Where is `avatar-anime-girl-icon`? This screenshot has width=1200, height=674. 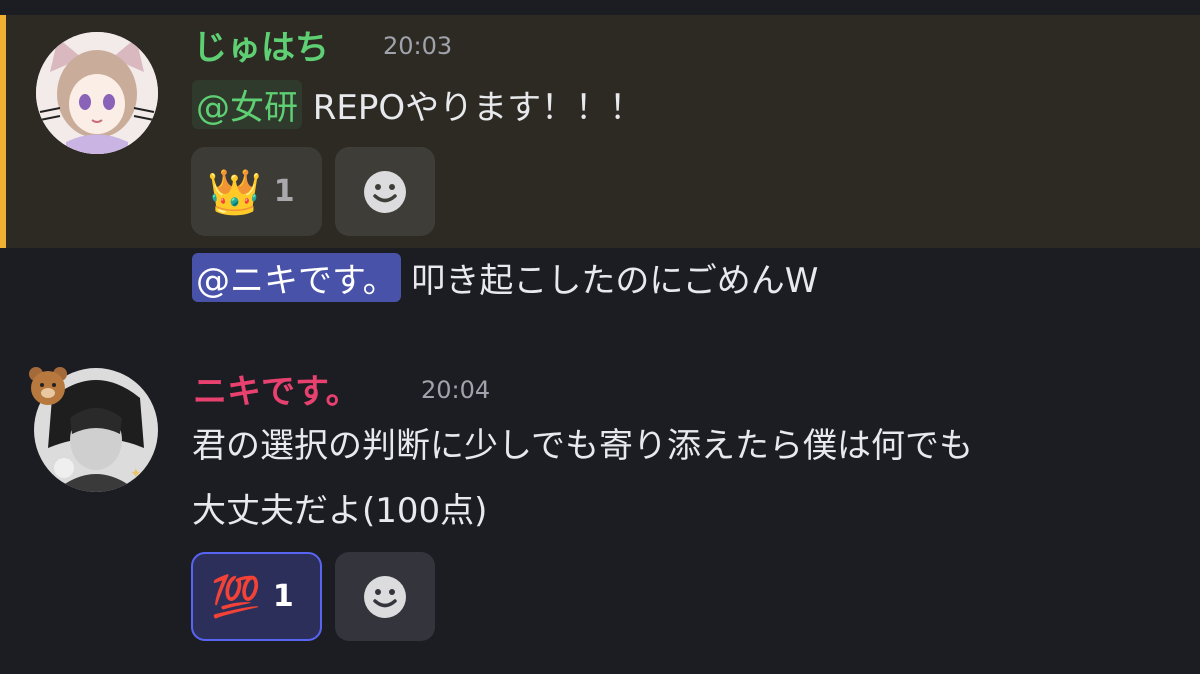
avatar-anime-girl-icon is located at coordinates (97, 93).